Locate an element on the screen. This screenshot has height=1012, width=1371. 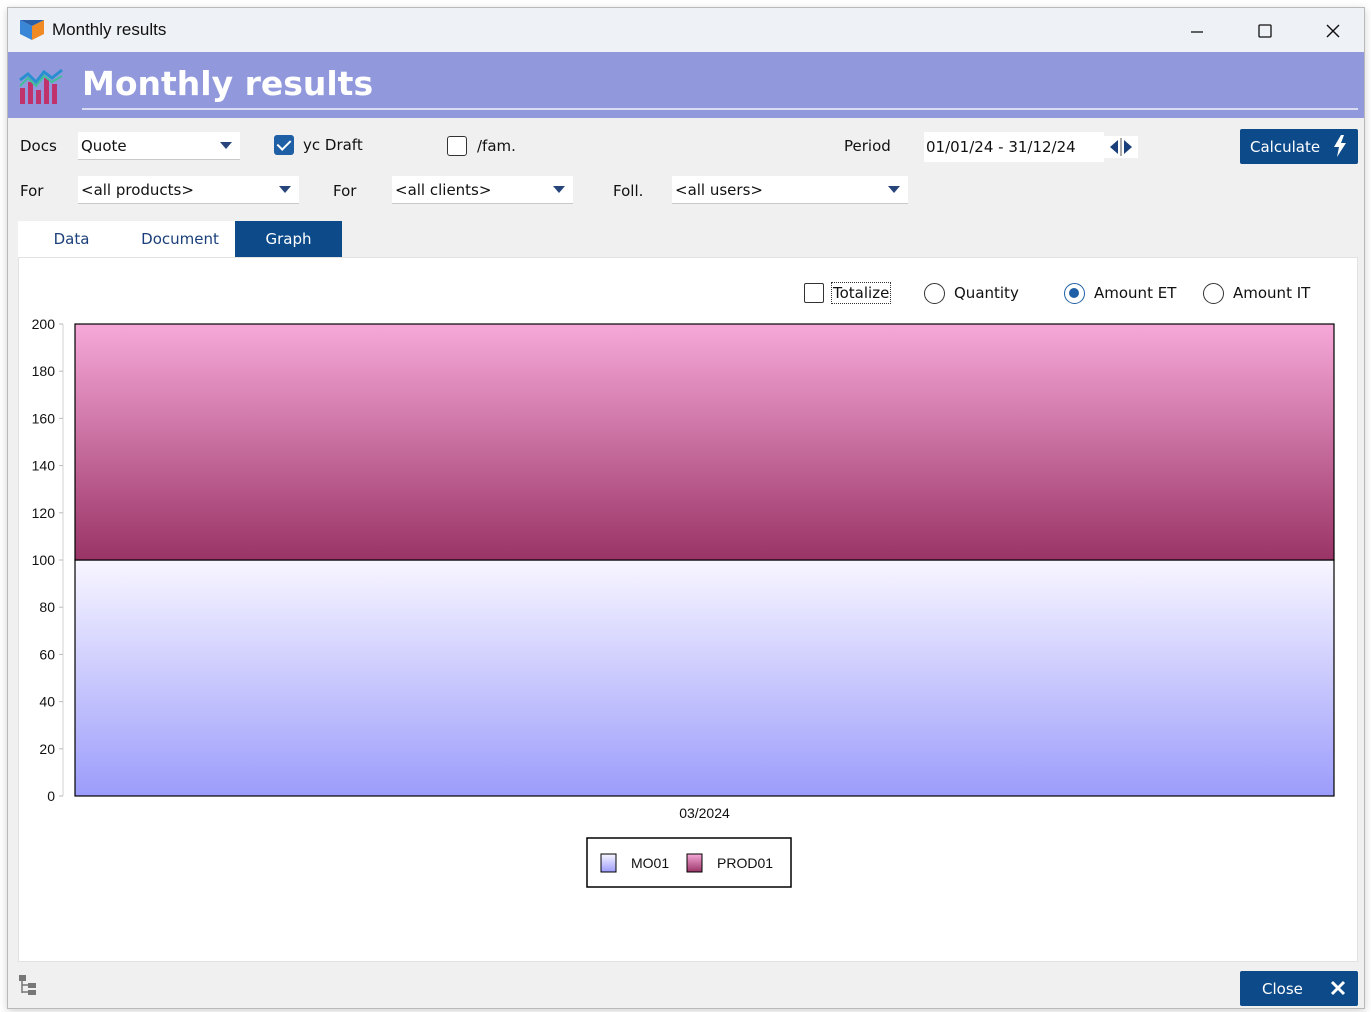
legend: MO01 PROD01 is located at coordinates (689, 862).